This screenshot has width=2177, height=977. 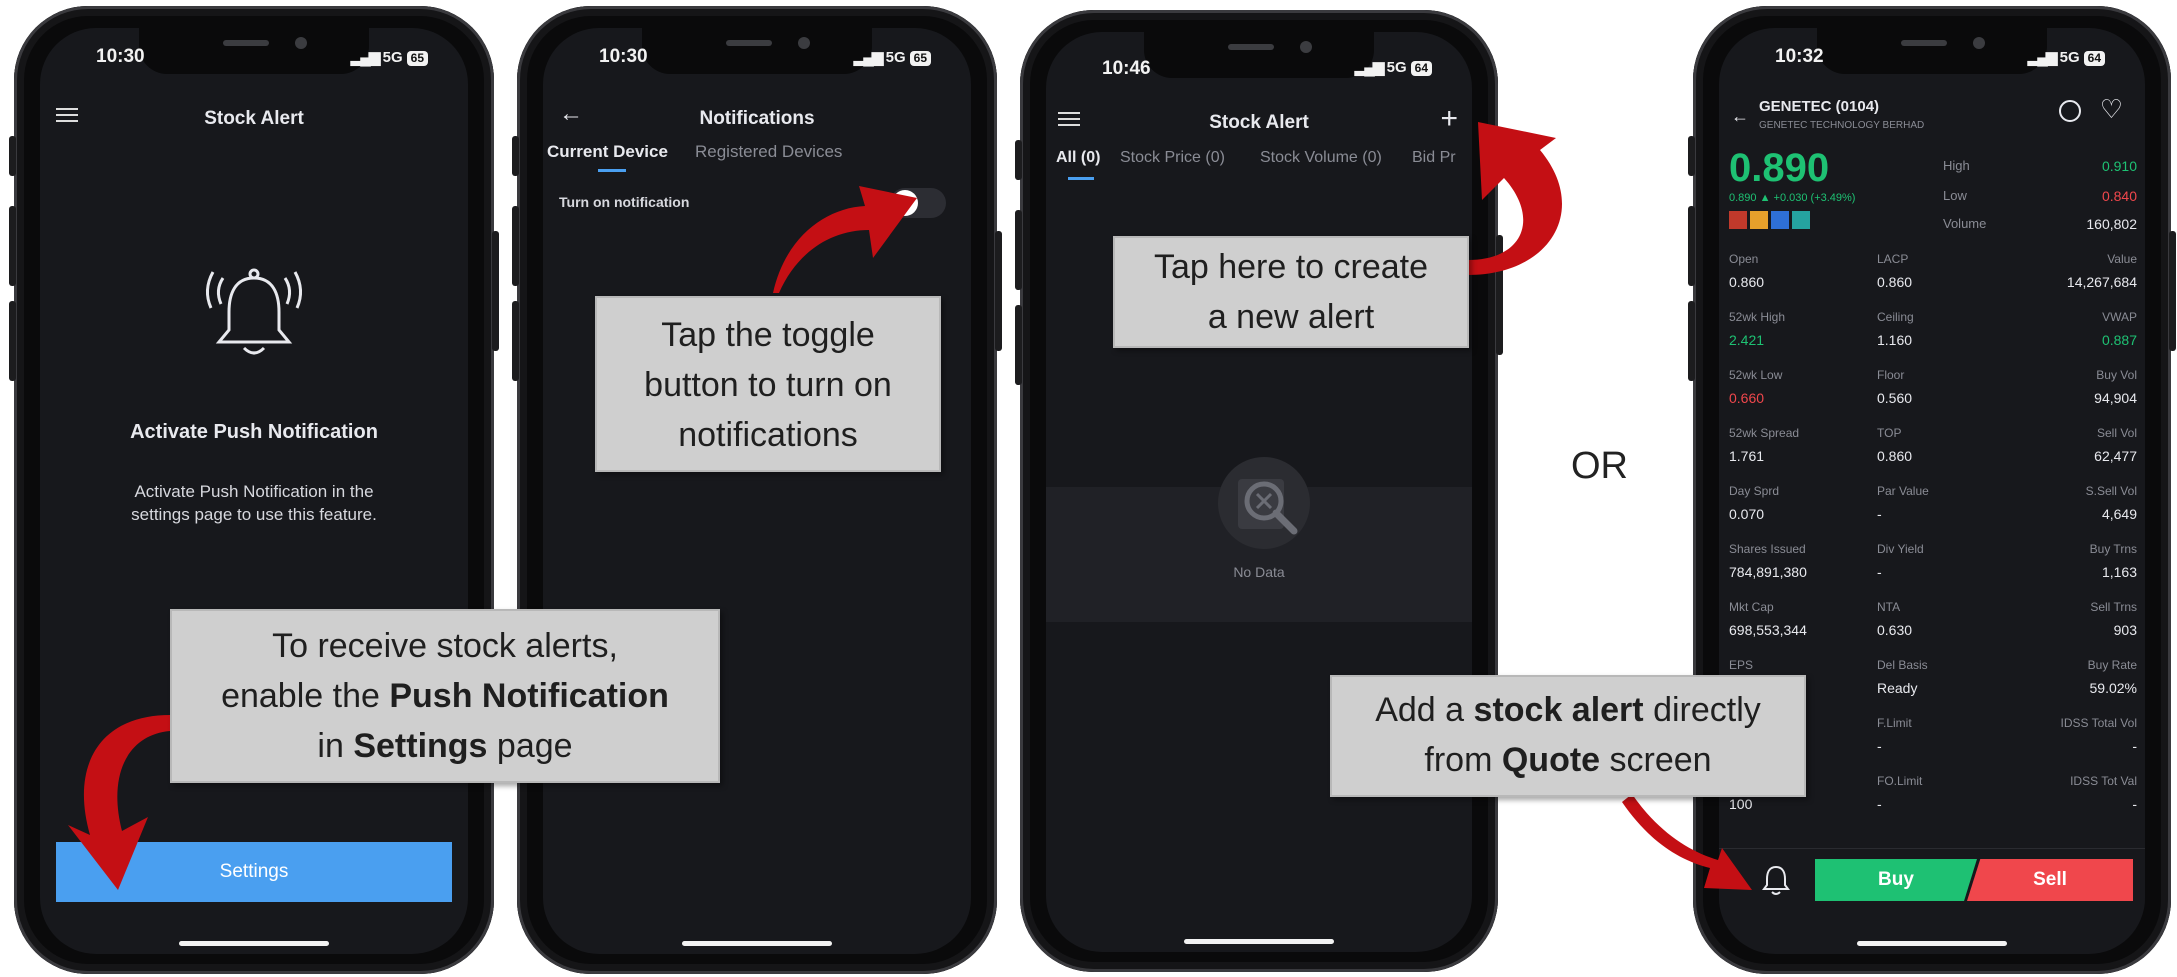 What do you see at coordinates (1259, 572) in the screenshot?
I see `empty-text: No Data` at bounding box center [1259, 572].